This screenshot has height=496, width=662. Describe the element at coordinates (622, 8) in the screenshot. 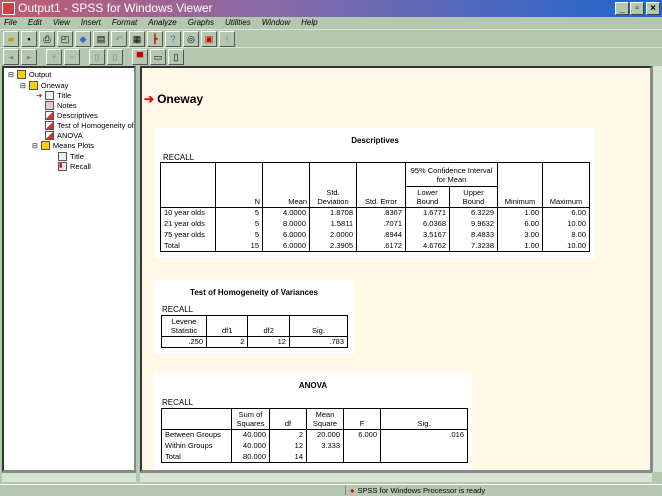

I see `minimize-button: _` at that location.